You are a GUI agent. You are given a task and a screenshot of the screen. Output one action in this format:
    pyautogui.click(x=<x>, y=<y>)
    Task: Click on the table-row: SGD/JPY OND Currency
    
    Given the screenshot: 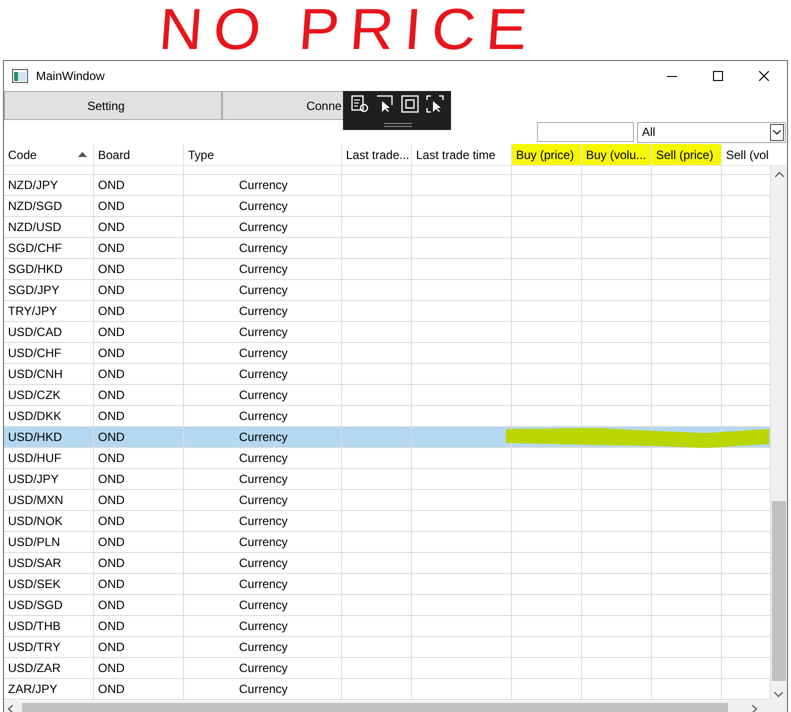 What is the action you would take?
    pyautogui.click(x=387, y=290)
    